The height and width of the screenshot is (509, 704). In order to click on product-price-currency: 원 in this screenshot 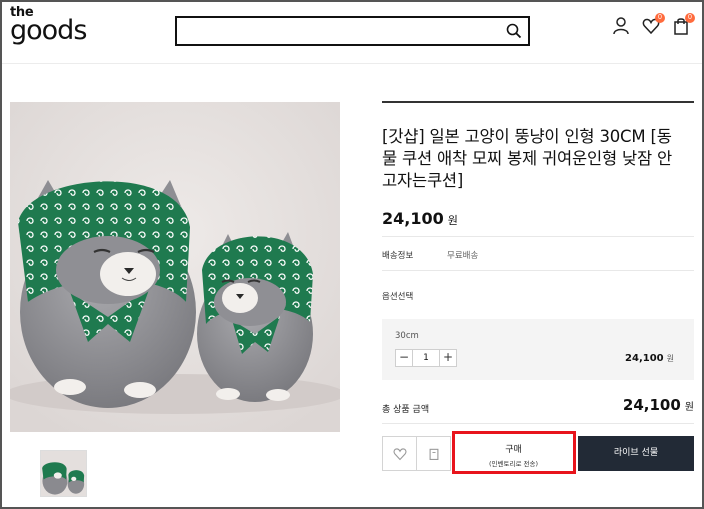, I will do `click(452, 220)`.